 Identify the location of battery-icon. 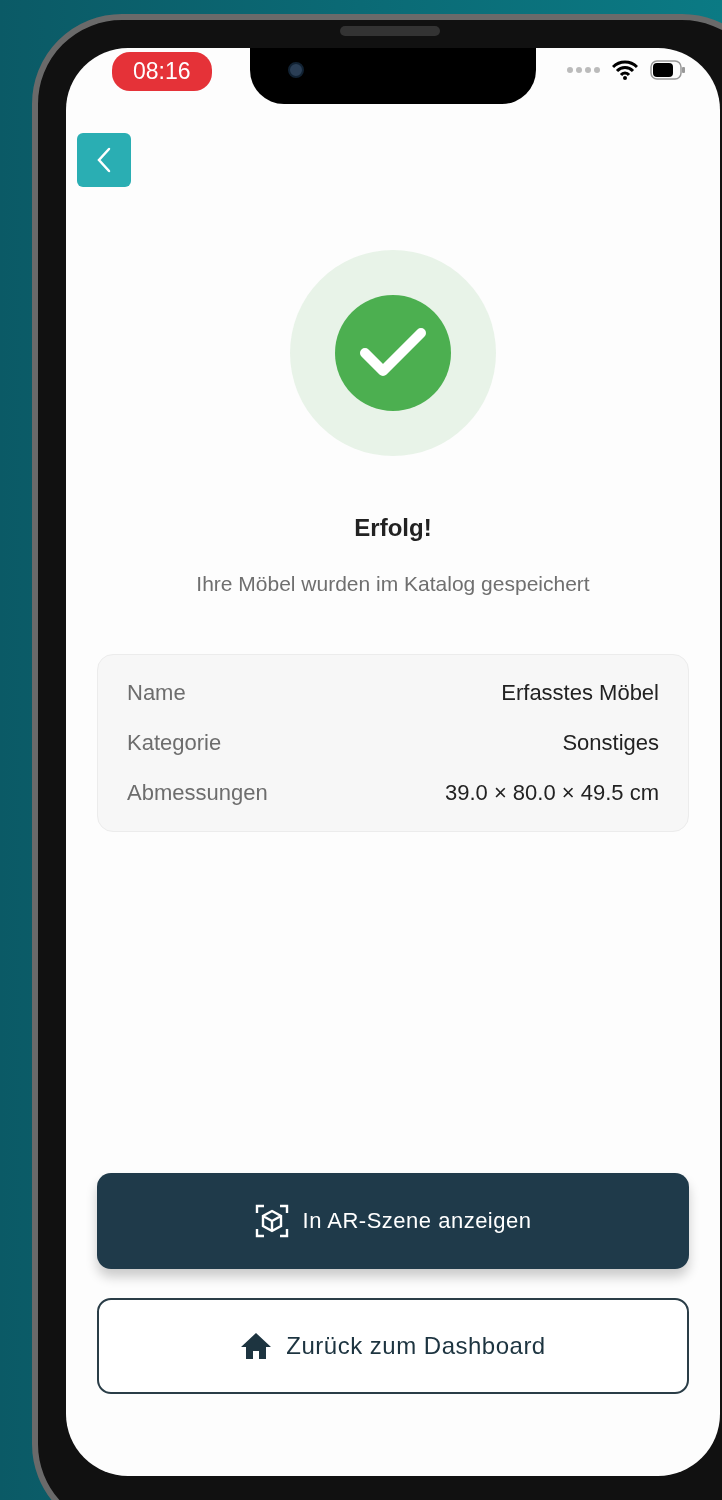
(668, 70).